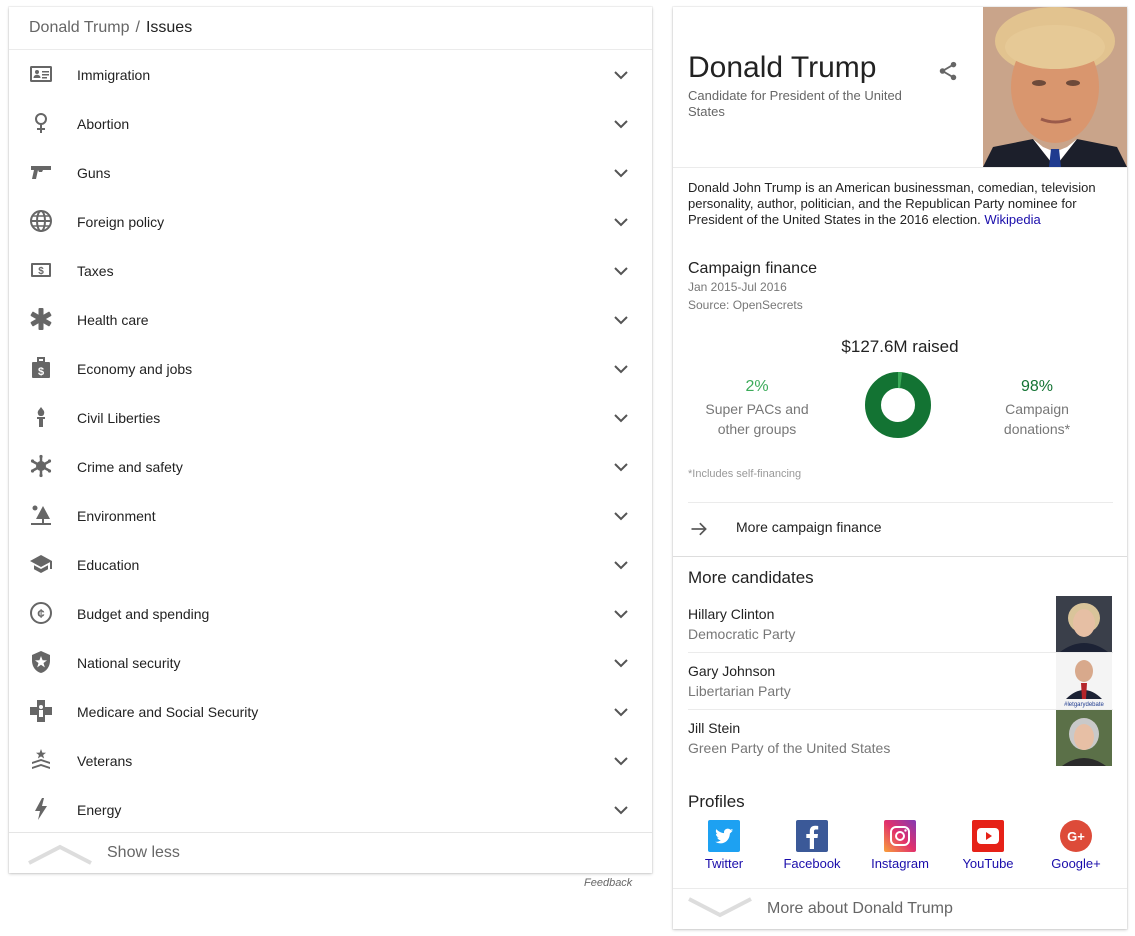 The image size is (1135, 936). Describe the element at coordinates (143, 613) in the screenshot. I see `issue-label: Budget and spending` at that location.